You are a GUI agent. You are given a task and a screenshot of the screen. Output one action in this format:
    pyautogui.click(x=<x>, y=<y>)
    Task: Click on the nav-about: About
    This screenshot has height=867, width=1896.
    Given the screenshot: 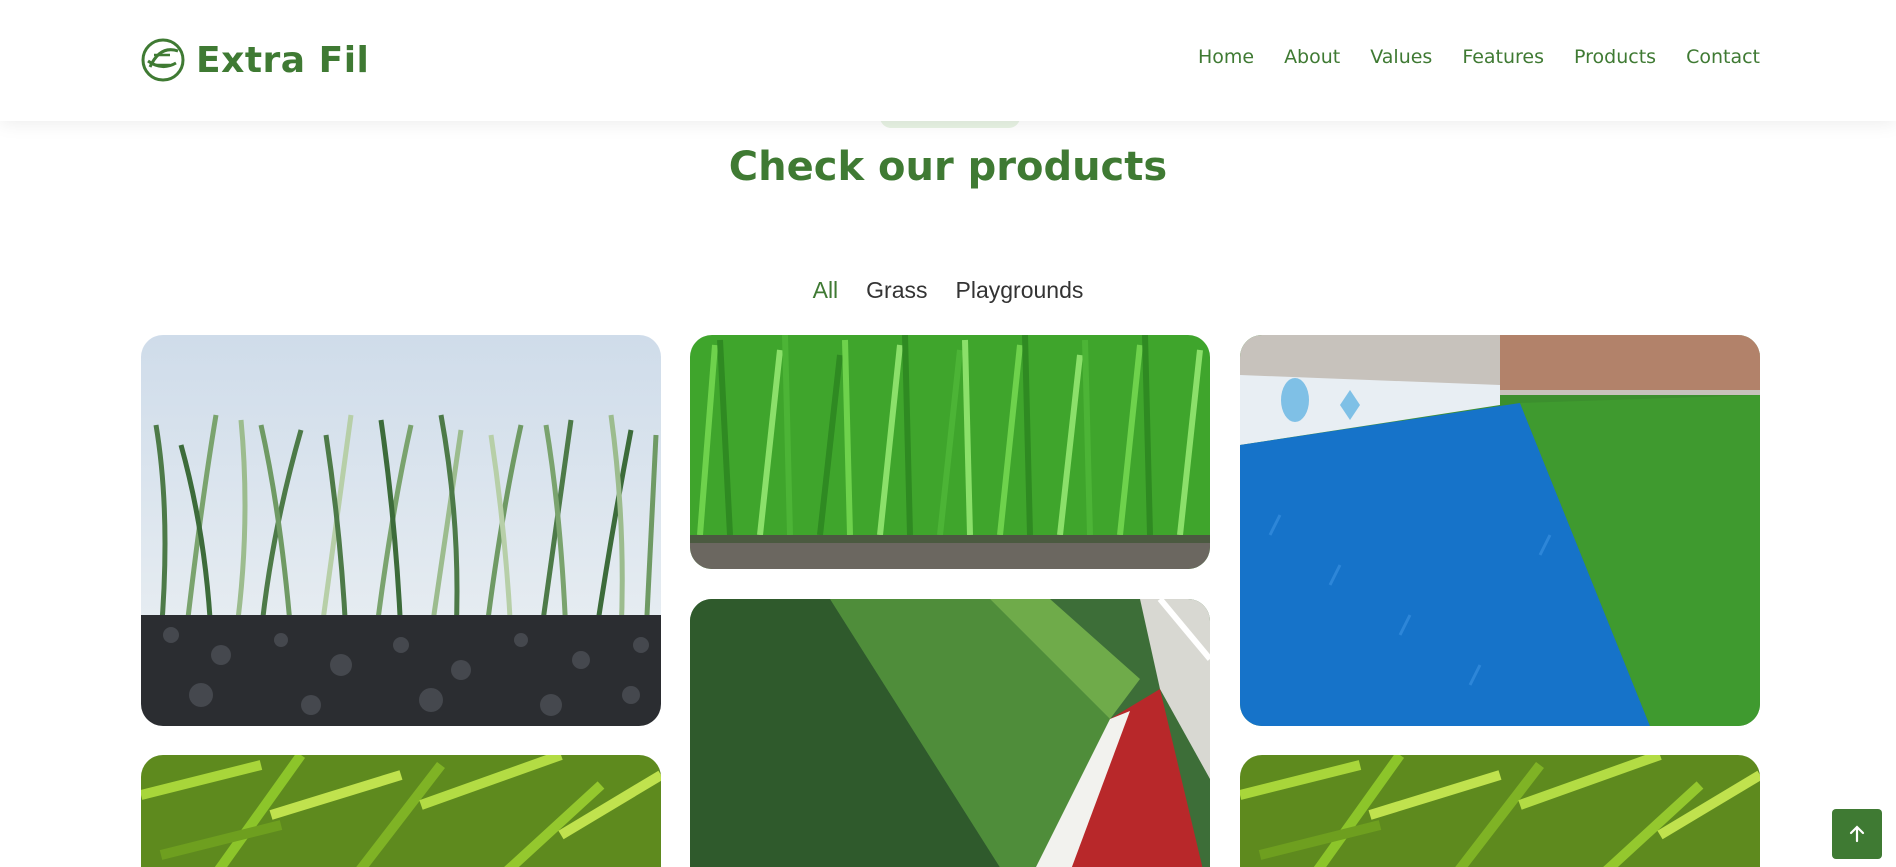 What is the action you would take?
    pyautogui.click(x=1312, y=57)
    